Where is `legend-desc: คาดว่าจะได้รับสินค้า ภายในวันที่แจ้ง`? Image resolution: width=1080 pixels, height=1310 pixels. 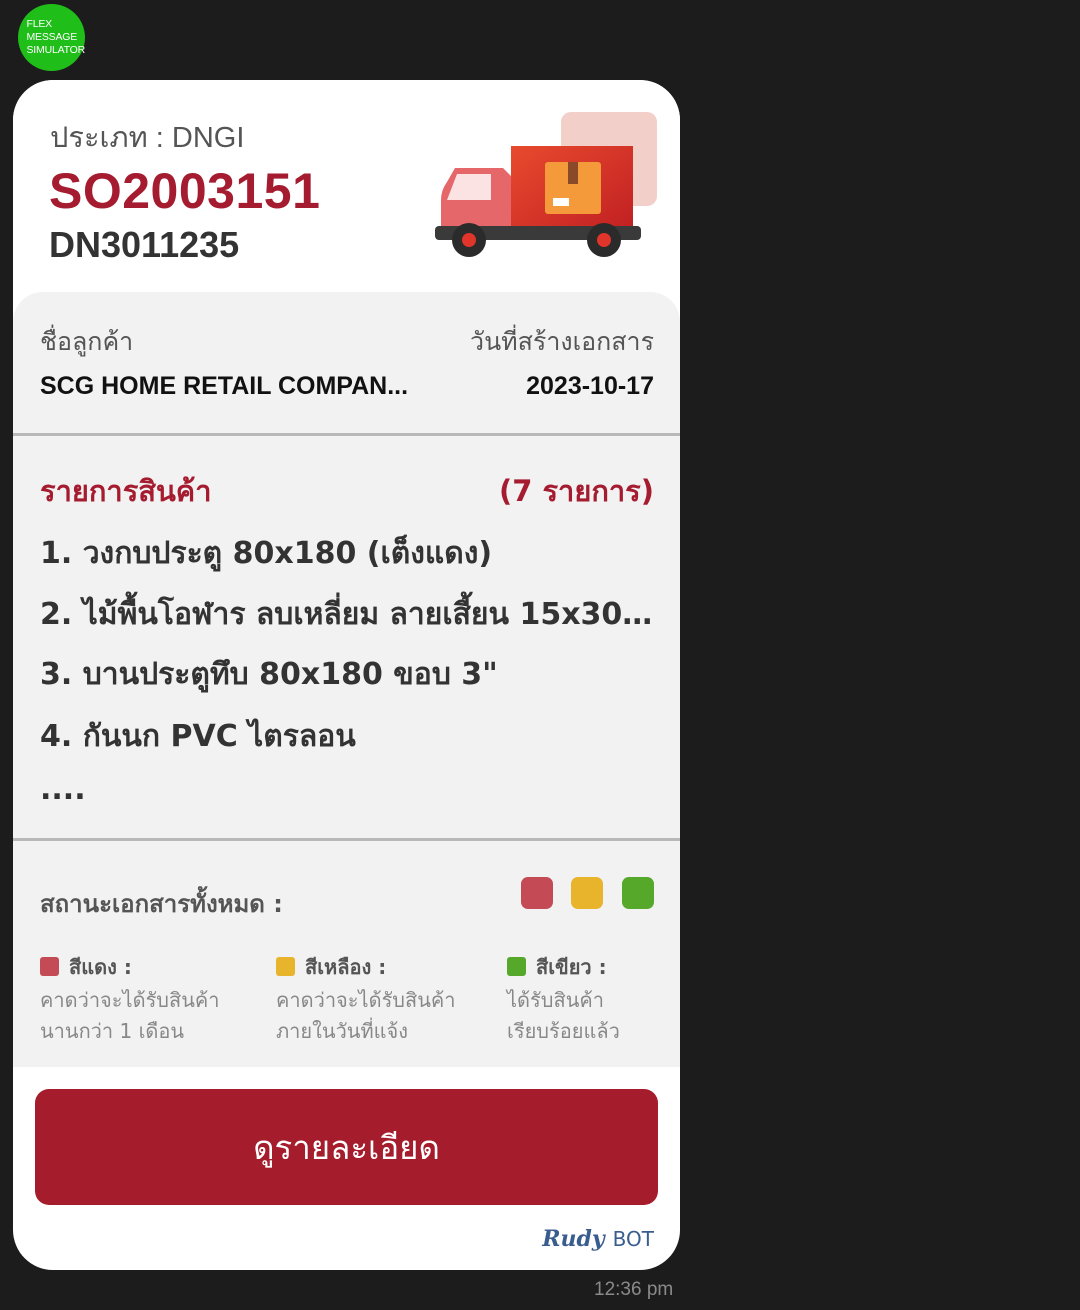
legend-desc: คาดว่าจะได้รับสินค้า ภายในวันที่แจ้ง is located at coordinates (366, 1015).